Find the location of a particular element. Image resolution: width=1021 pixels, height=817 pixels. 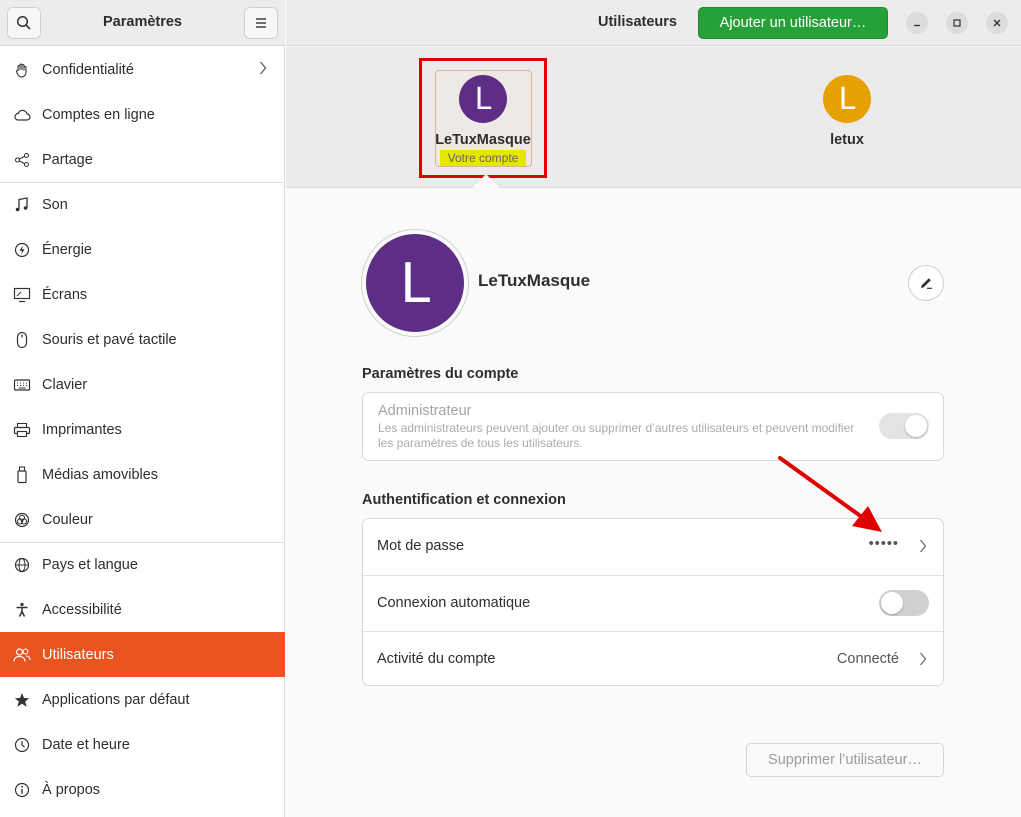

sidebar-header: Paramètres is located at coordinates (142, 23).